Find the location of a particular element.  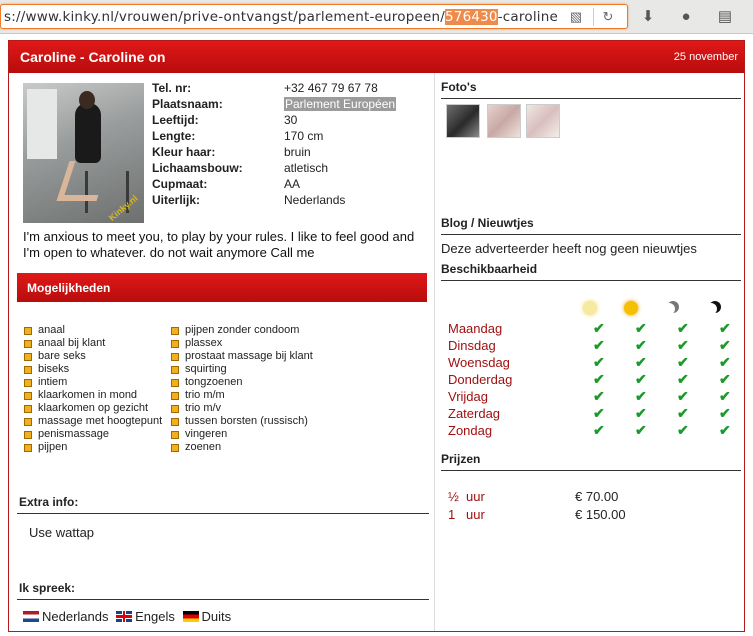

price-row: ½ uur is located at coordinates (466, 496).